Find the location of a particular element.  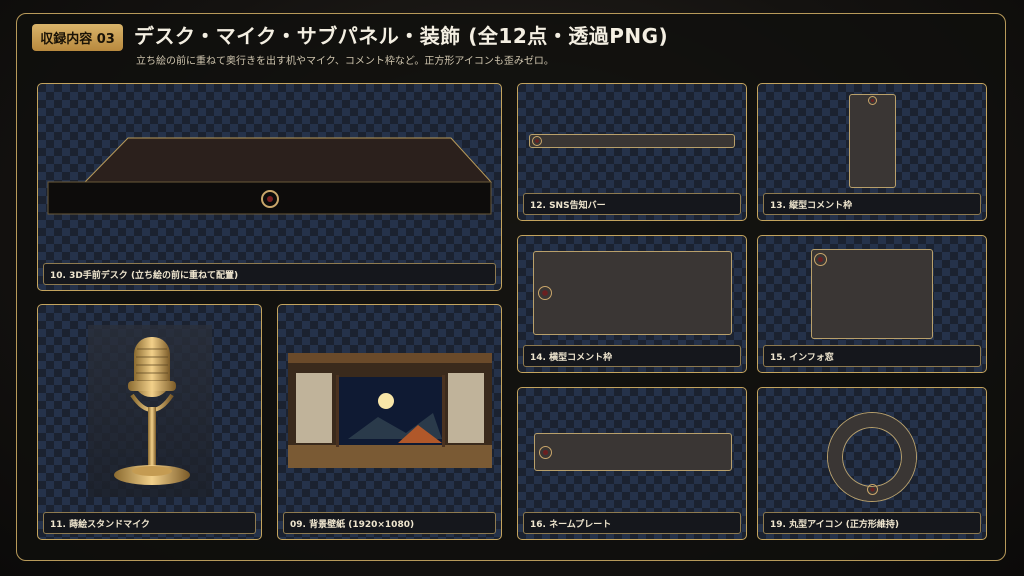

card-info-window-caption: 15. インフォ窓 is located at coordinates (872, 356).